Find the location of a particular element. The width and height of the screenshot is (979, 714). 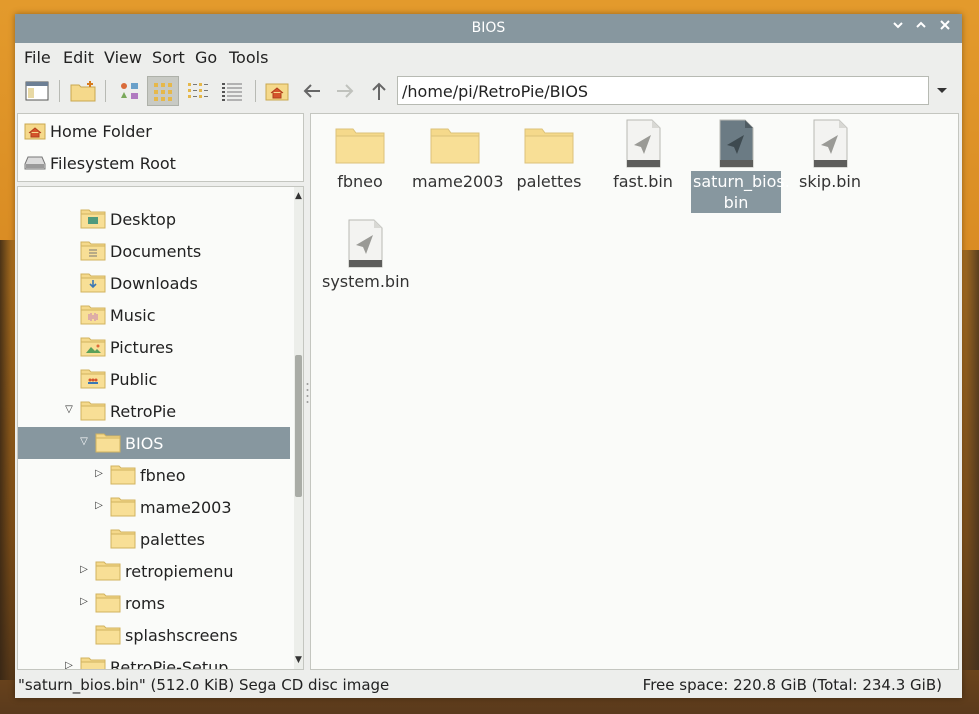

file-name: skip.bin is located at coordinates (830, 181).